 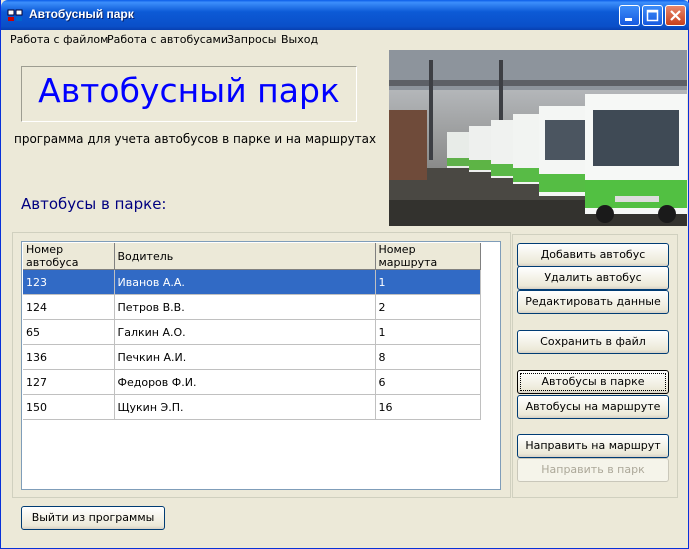 I want to click on cell-route-number: 8, so click(x=428, y=357).